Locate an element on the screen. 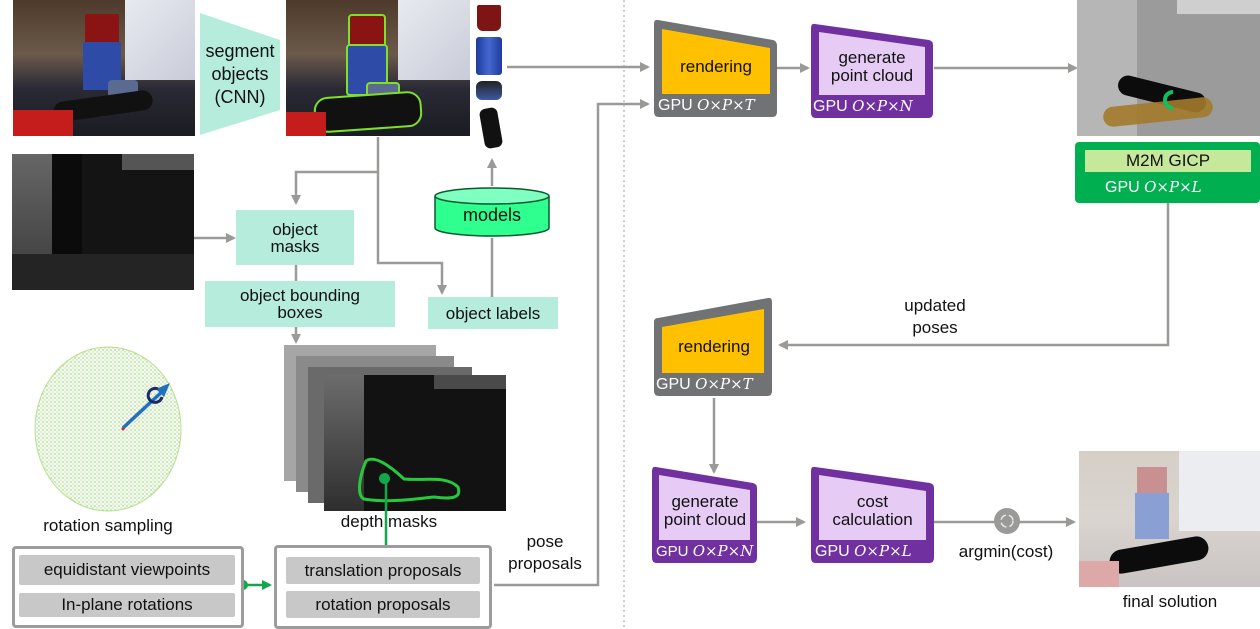 The image size is (1260, 629). cost-calculation-label: cost calculation is located at coordinates (872, 511).